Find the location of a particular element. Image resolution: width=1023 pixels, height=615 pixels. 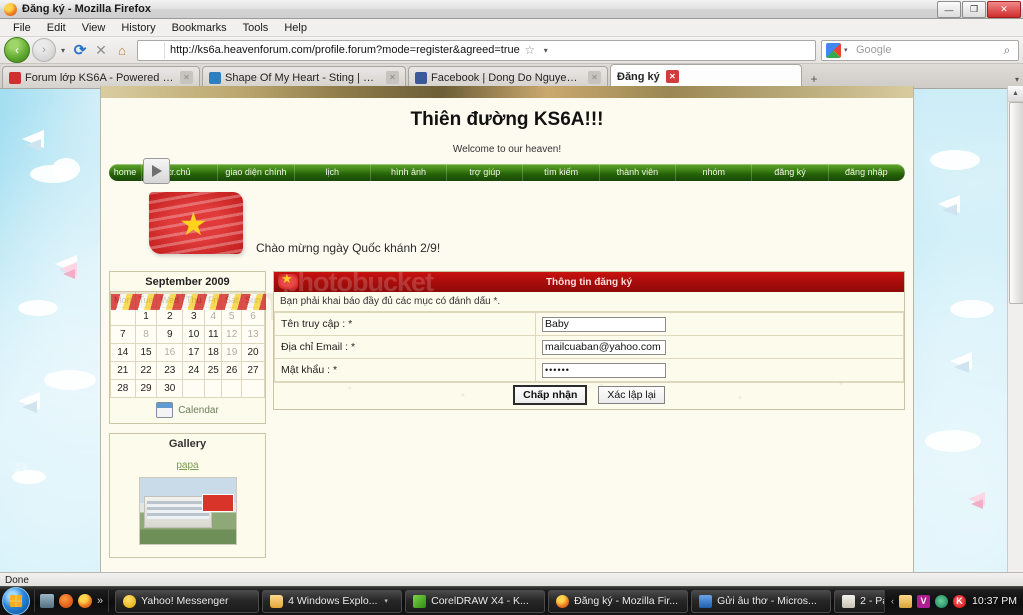

bookmark-star-icon: ☆ is located at coordinates (530, 50).